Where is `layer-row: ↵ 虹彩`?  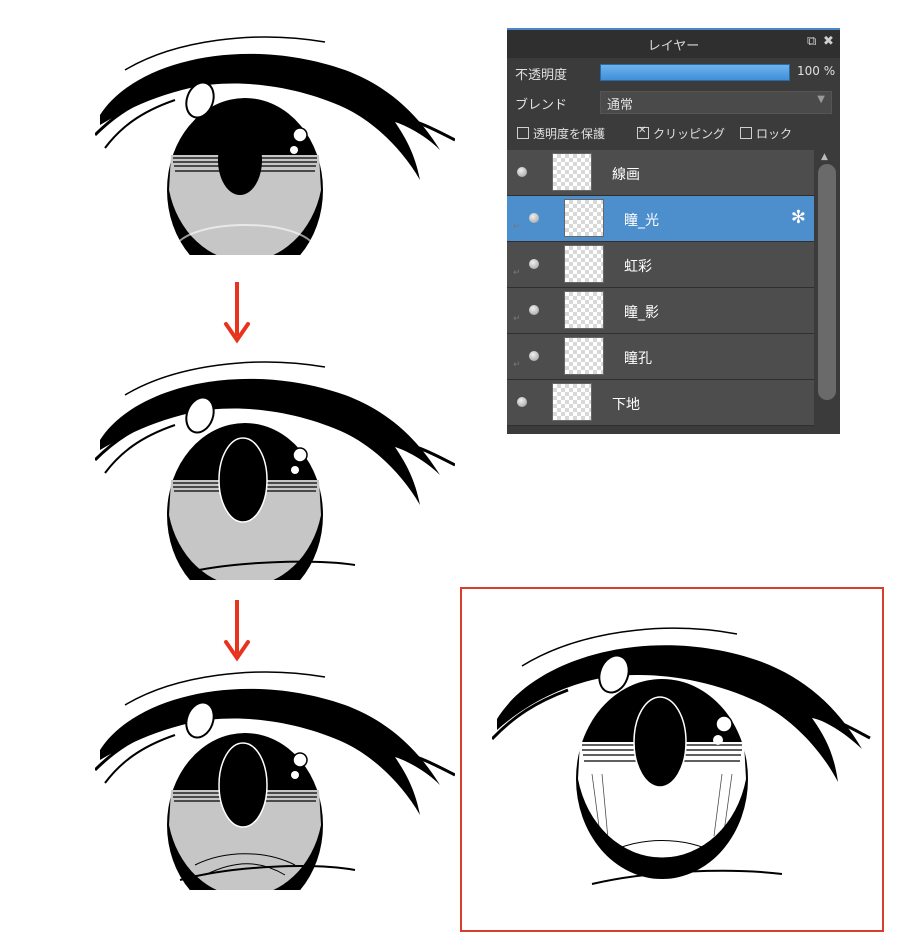
layer-row: ↵ 虹彩 is located at coordinates (660, 265).